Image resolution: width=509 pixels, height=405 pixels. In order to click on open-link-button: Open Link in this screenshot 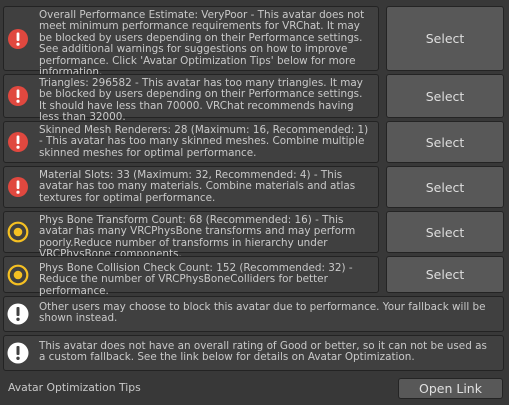, I will do `click(450, 388)`.